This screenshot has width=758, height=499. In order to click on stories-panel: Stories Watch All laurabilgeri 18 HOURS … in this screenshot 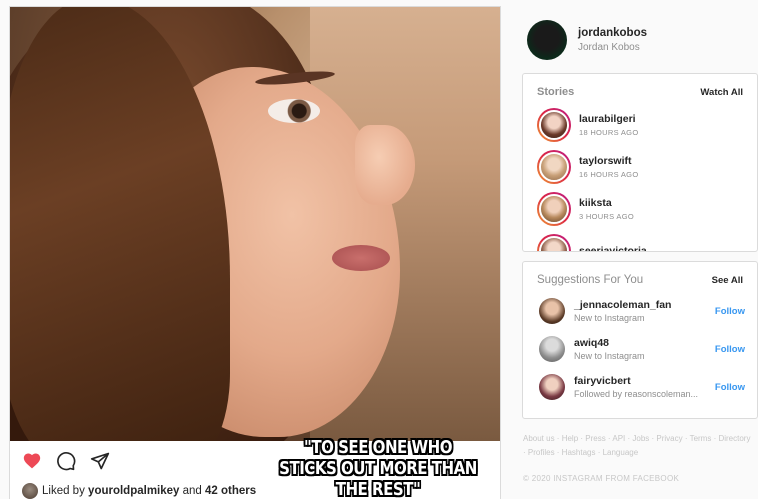, I will do `click(640, 162)`.